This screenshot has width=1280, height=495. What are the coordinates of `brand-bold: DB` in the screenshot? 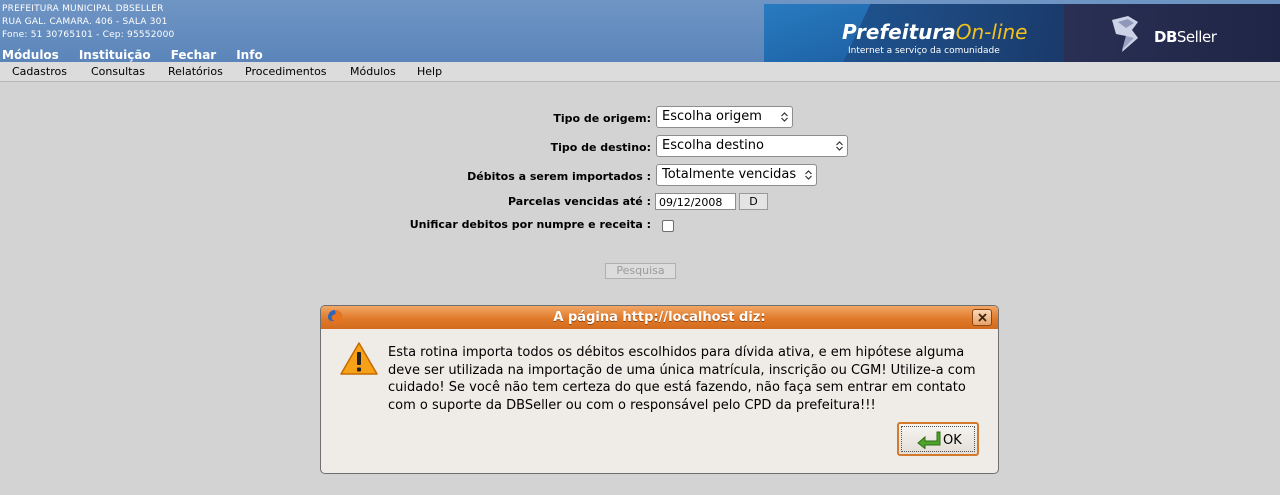 It's located at (1165, 37).